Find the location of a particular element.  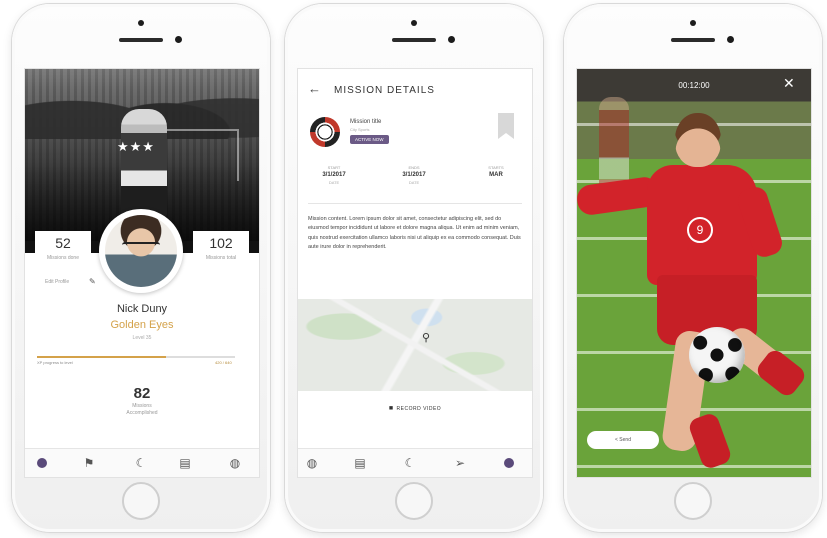

mission-map is located at coordinates (415, 345).